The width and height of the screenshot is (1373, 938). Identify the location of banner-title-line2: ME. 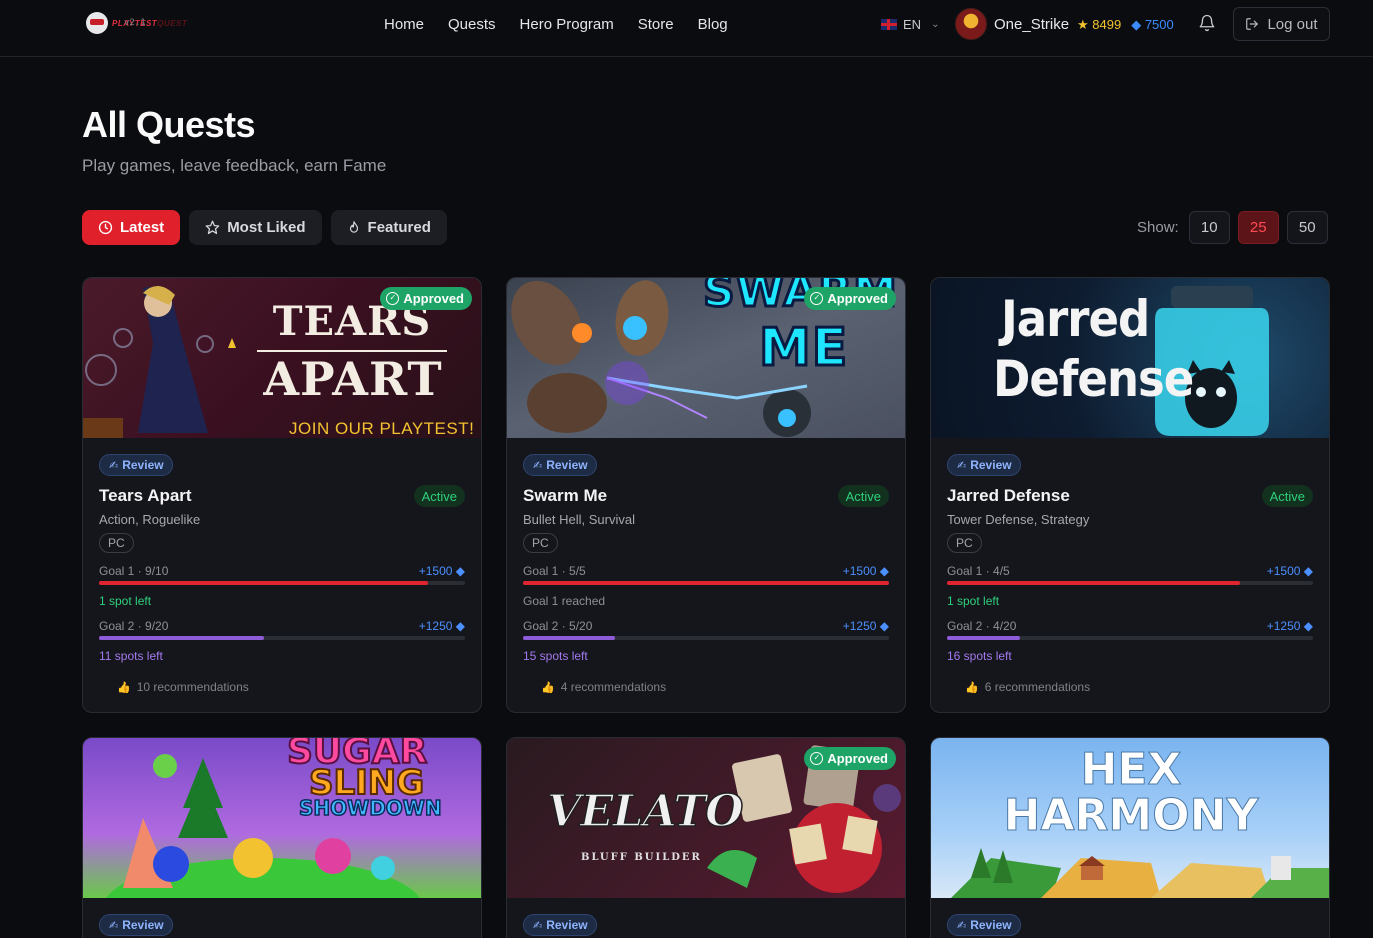
(803, 348).